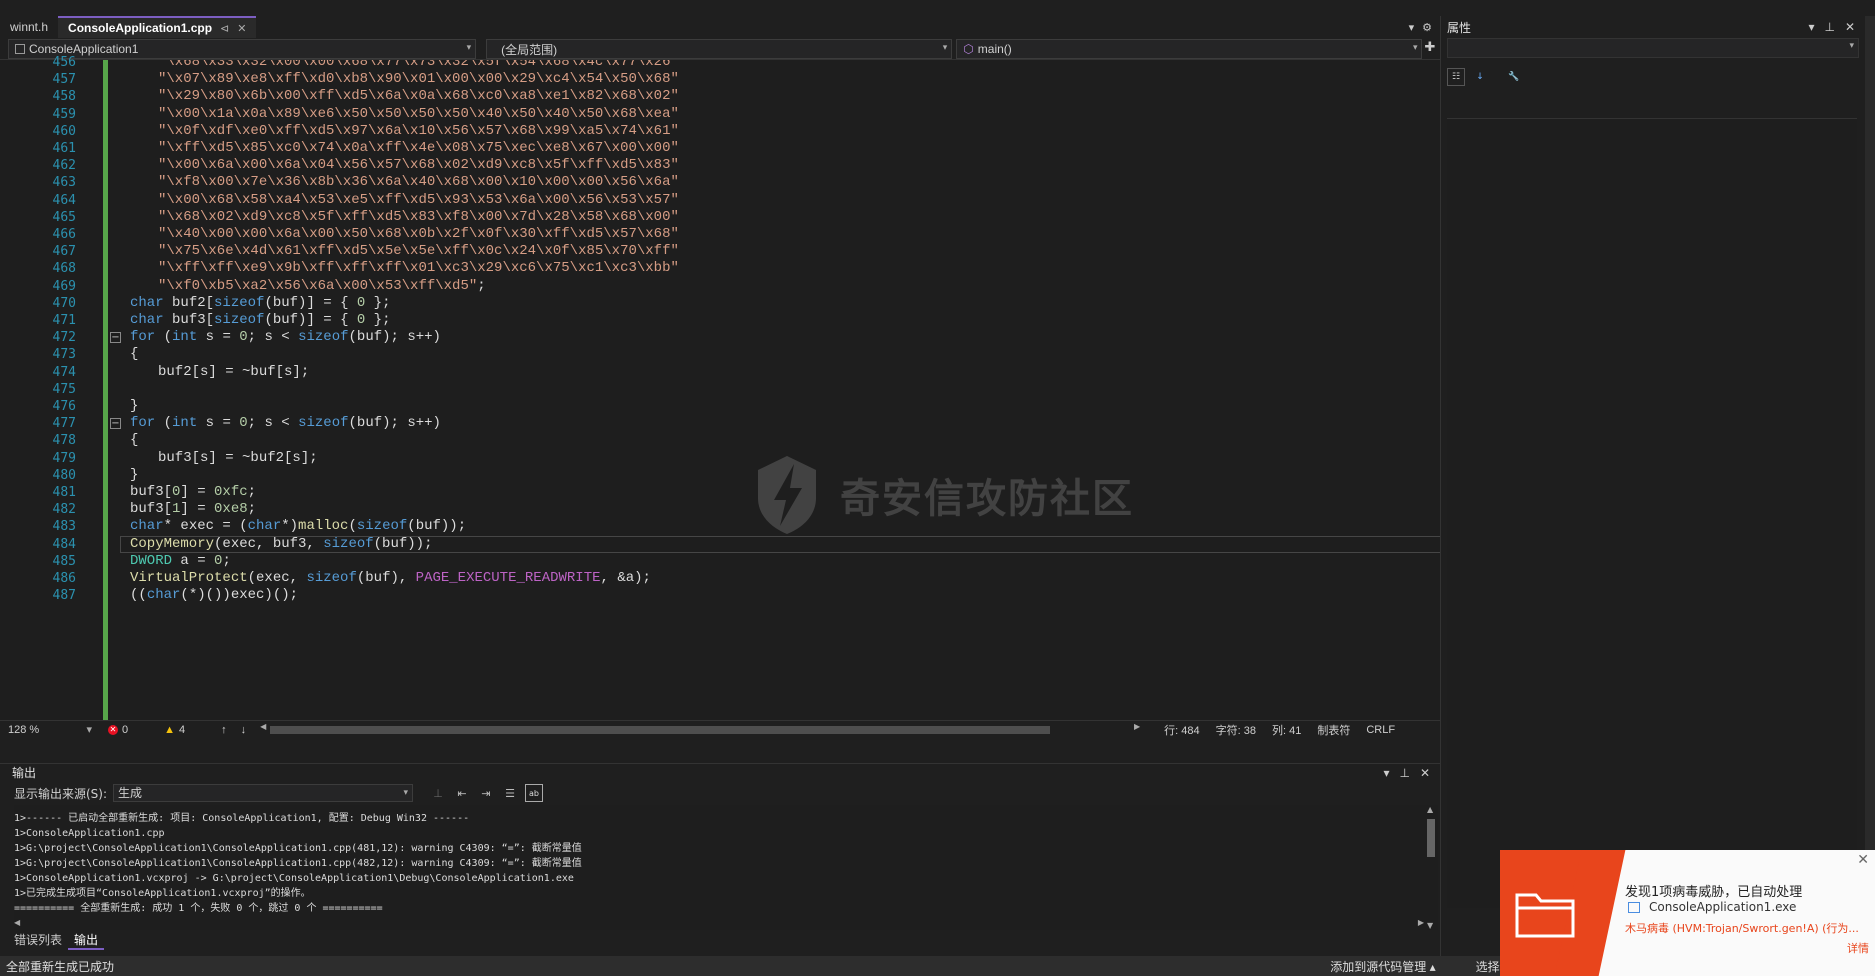 This screenshot has width=1875, height=976. What do you see at coordinates (1480, 77) in the screenshot?
I see `sort-alphabetical-icon: ↓` at bounding box center [1480, 77].